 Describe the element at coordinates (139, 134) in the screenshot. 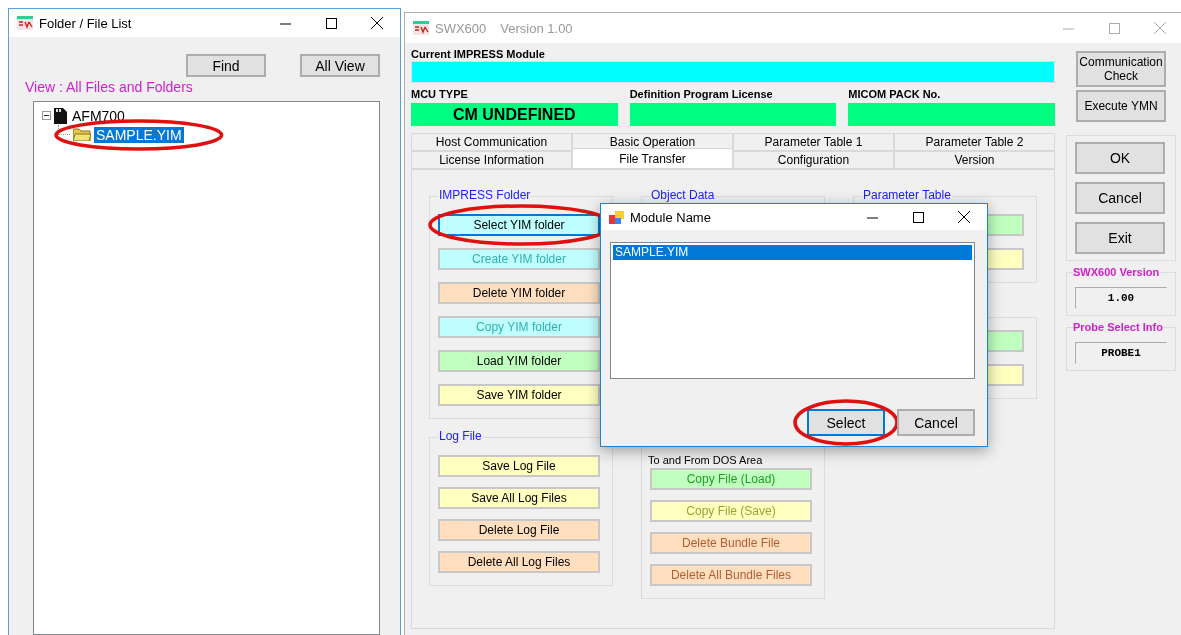

I see `tree-item: SAMPLE.YIM` at that location.